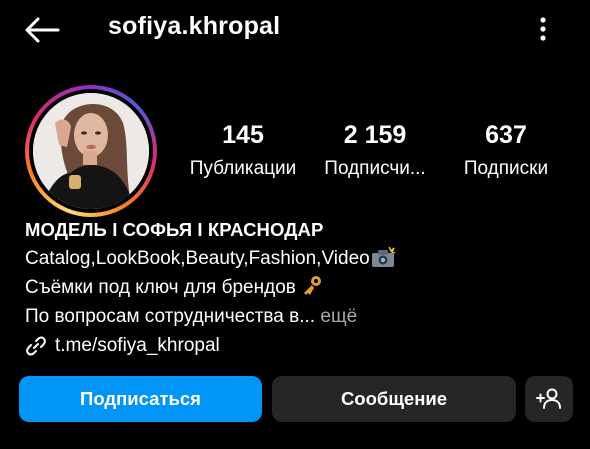 The width and height of the screenshot is (590, 449). I want to click on story-ring, so click(91, 151).